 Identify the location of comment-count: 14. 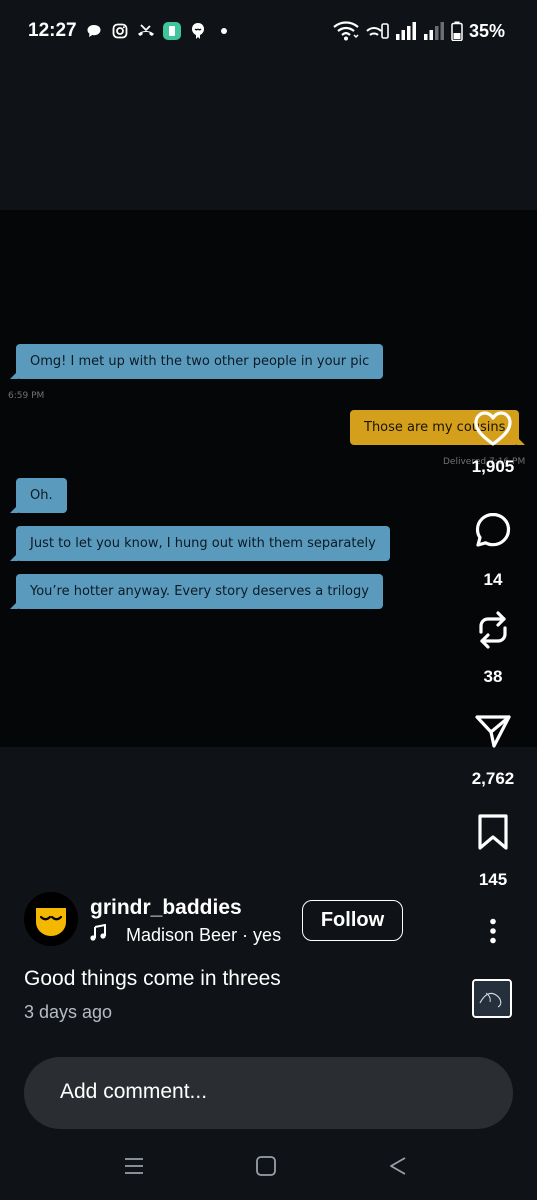
(493, 579).